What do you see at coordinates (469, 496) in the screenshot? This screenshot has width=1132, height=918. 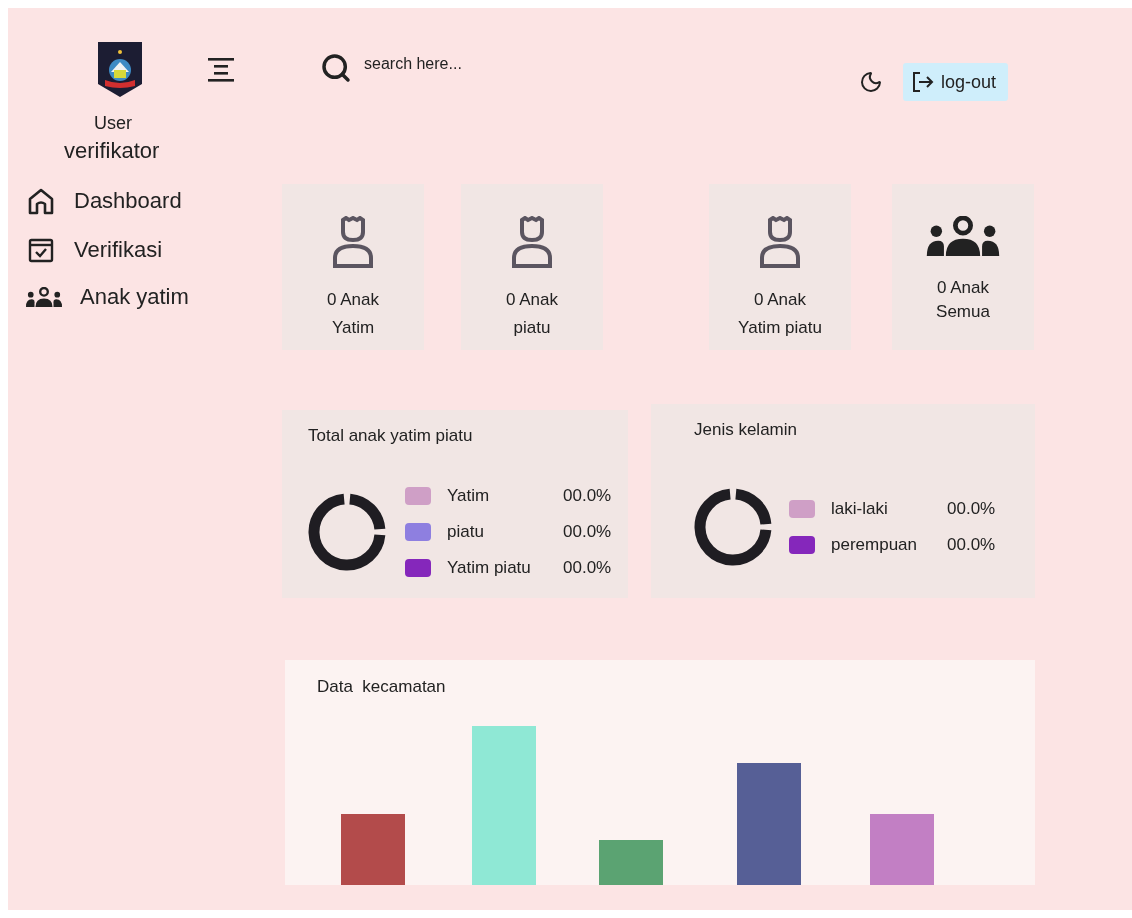 I see `legend-label: Yatim` at bounding box center [469, 496].